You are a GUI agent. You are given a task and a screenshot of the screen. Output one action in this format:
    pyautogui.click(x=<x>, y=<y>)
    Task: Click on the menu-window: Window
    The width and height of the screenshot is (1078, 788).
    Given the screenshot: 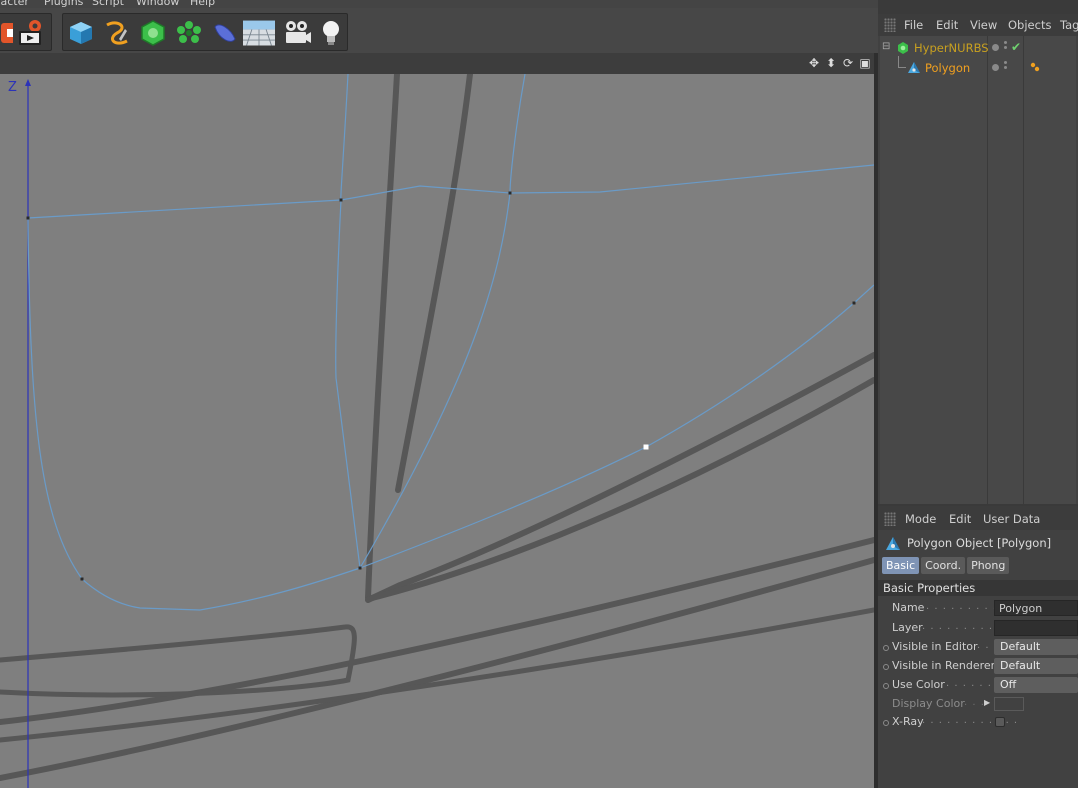 What is the action you would take?
    pyautogui.click(x=157, y=4)
    